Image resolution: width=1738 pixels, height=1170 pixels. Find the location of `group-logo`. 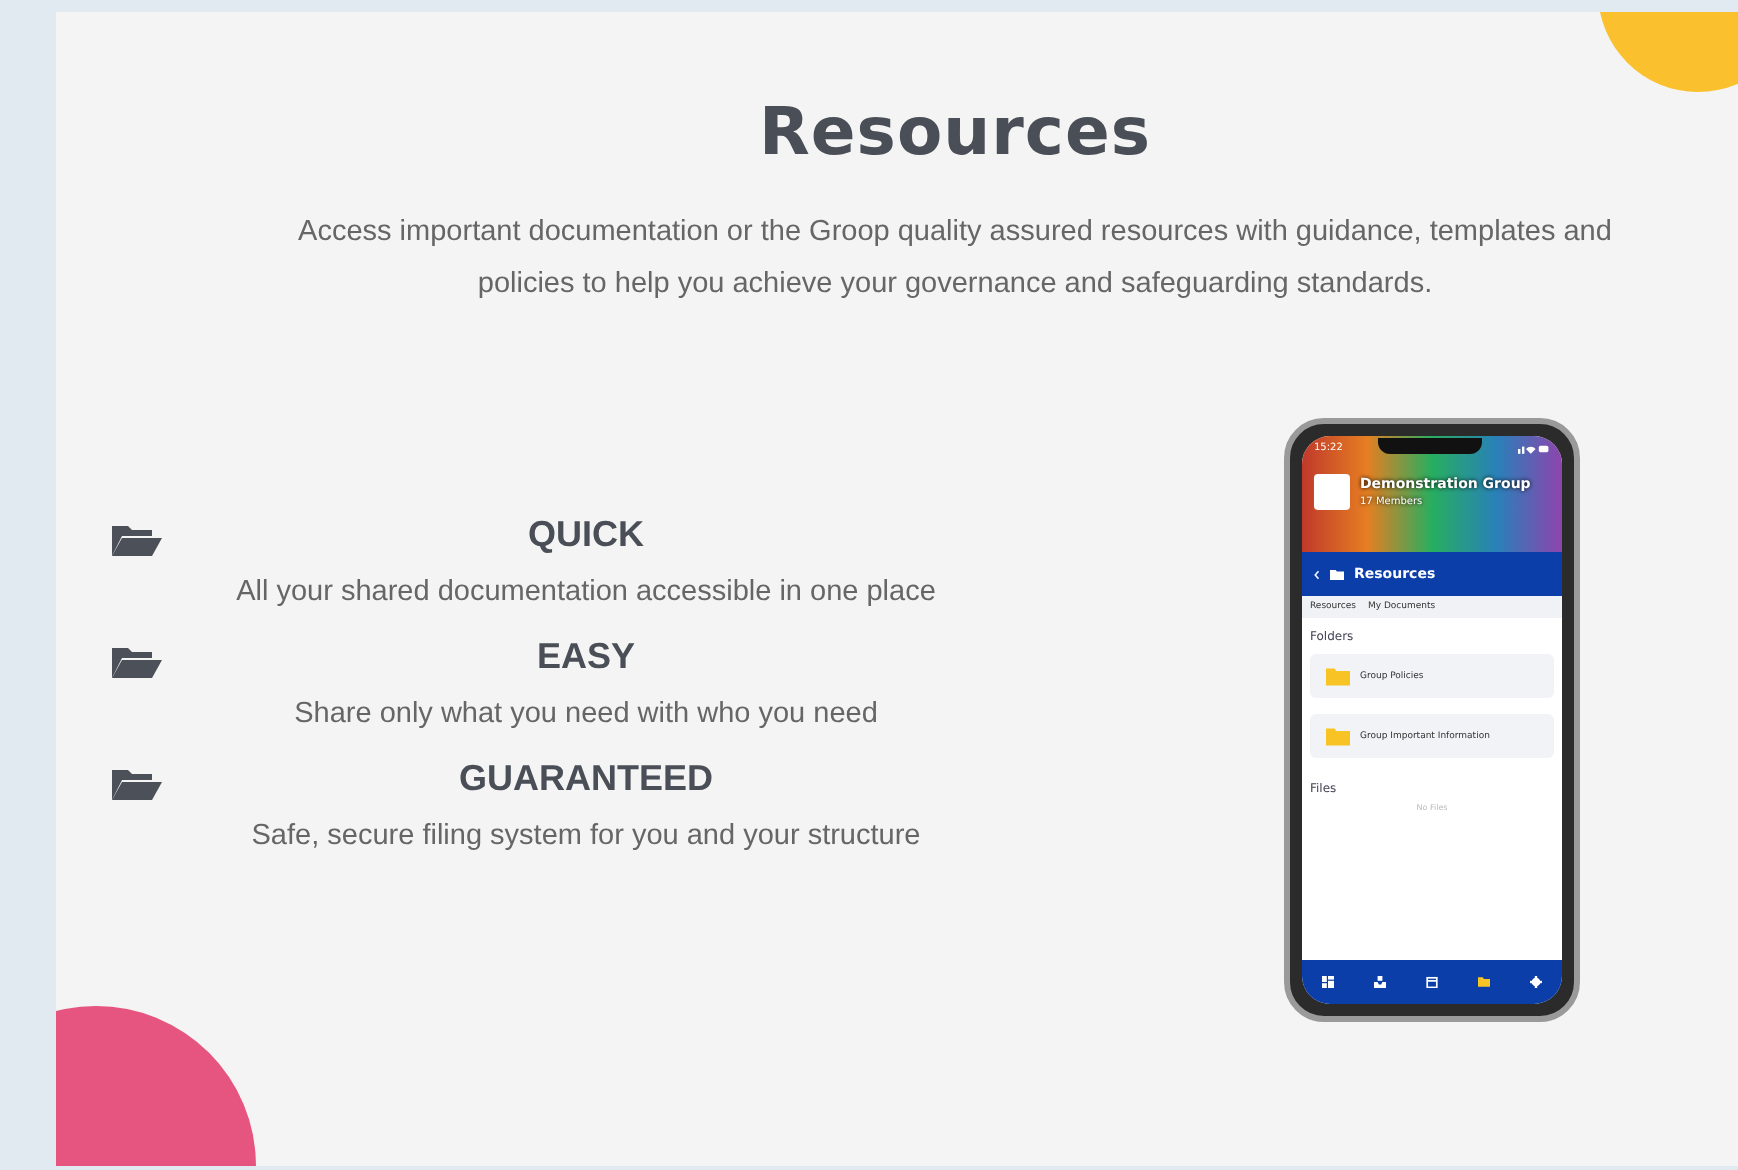

group-logo is located at coordinates (1332, 492).